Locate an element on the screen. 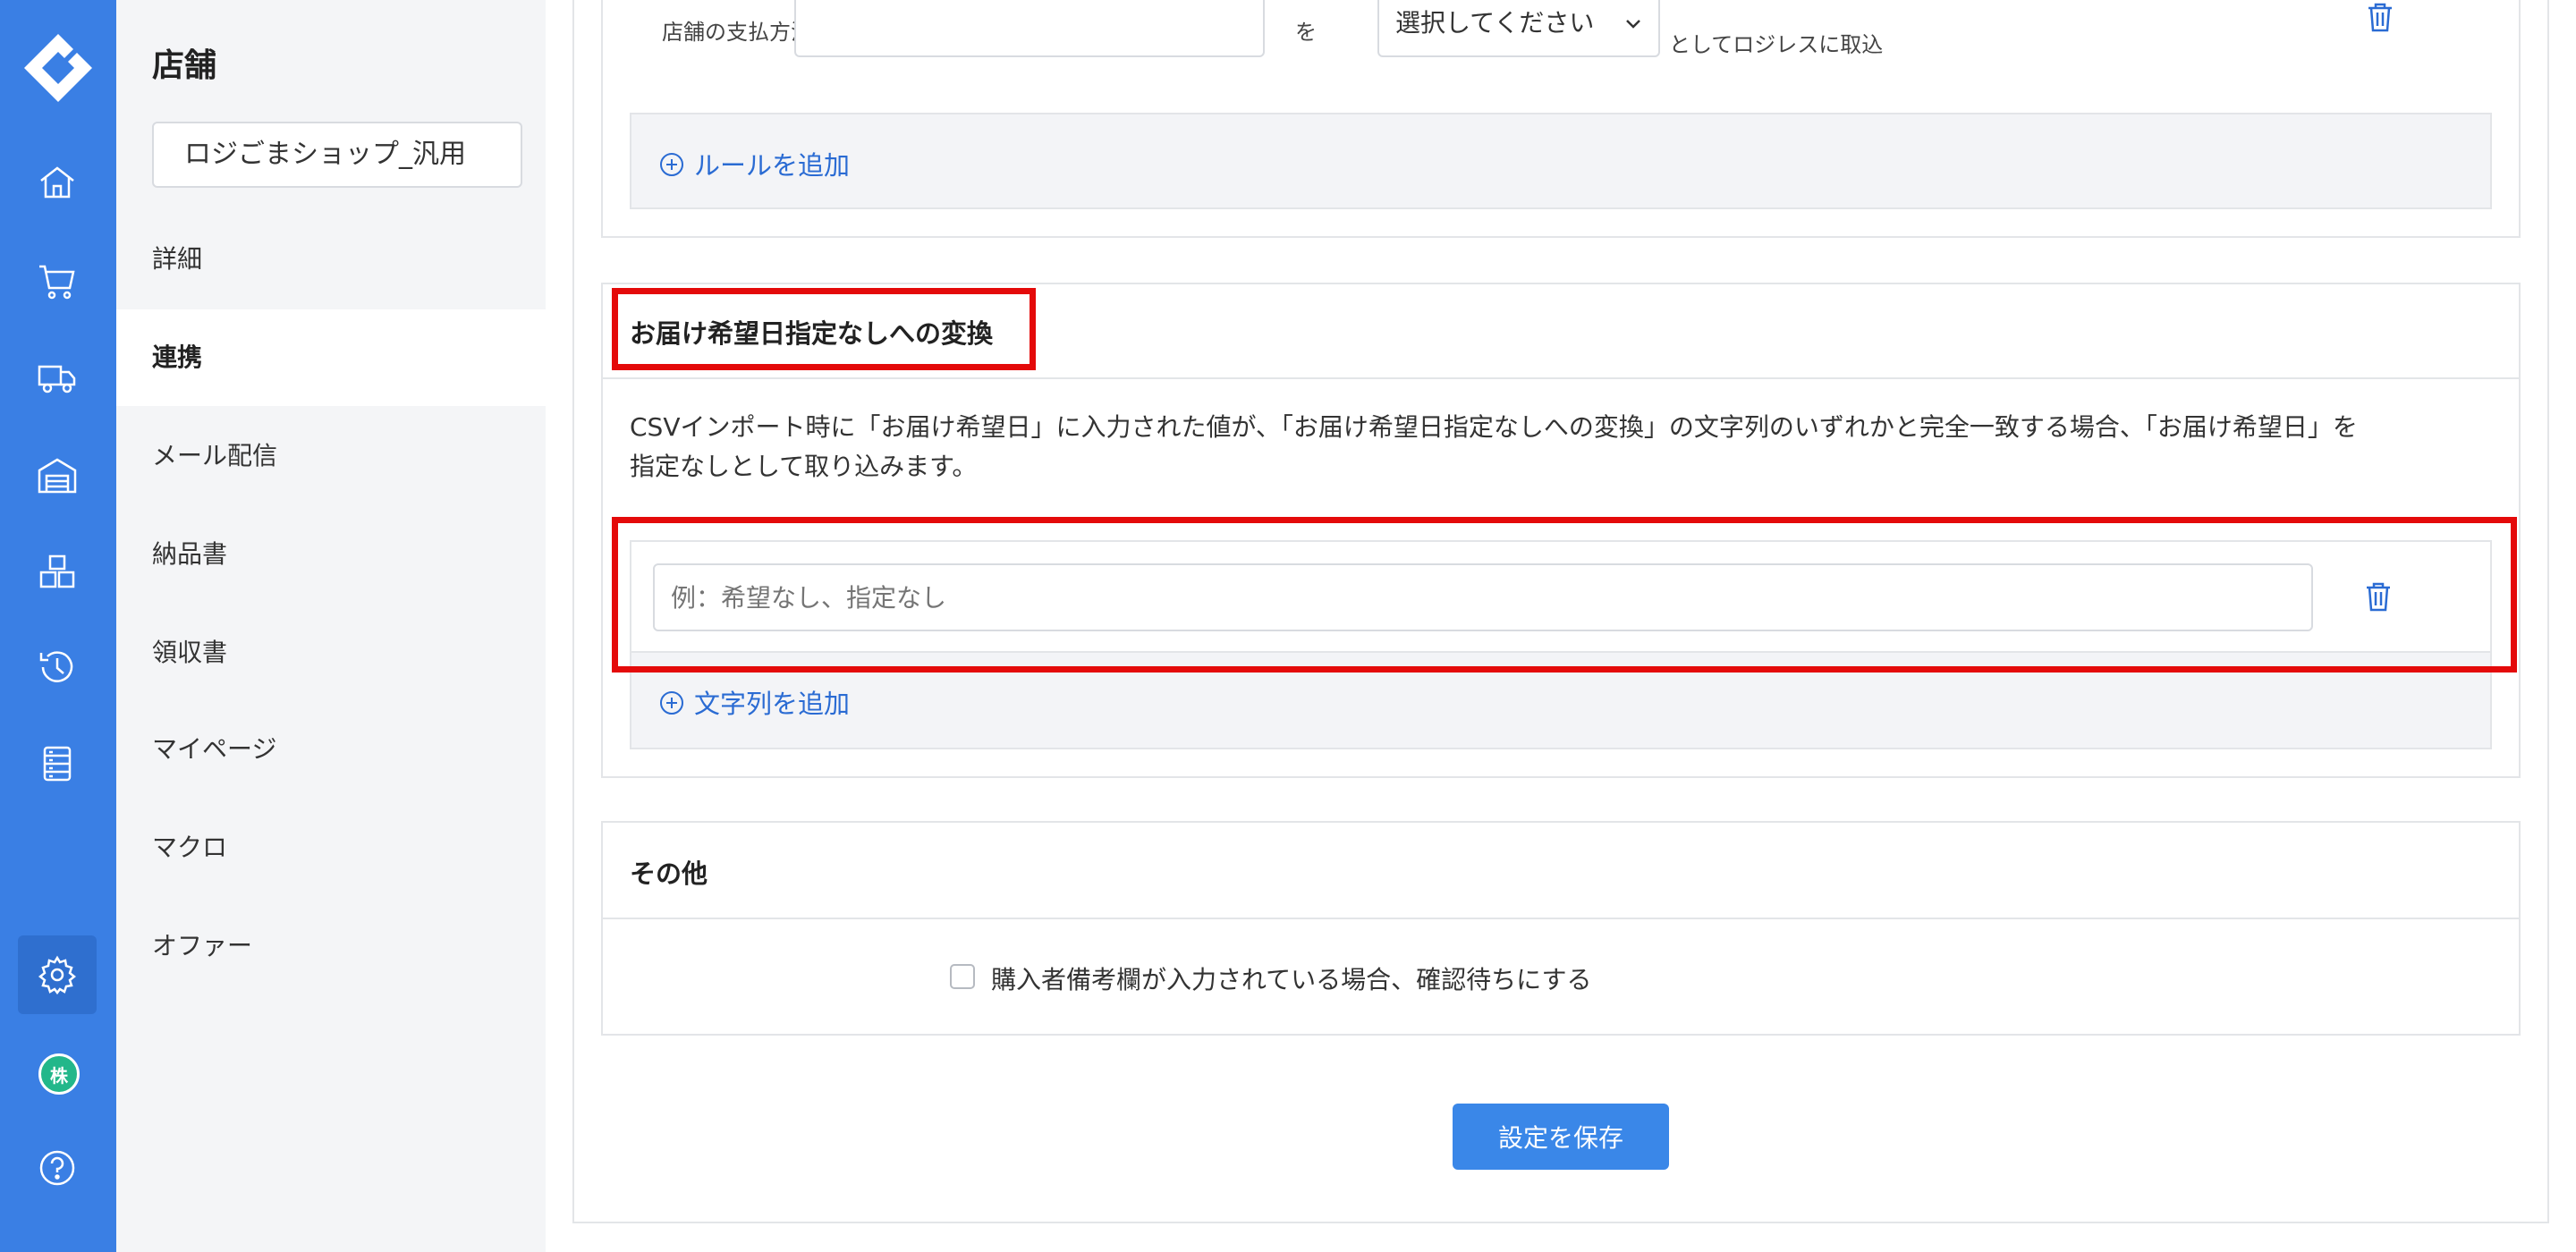 Image resolution: width=2576 pixels, height=1252 pixels. sidebar-item-integration: 連携 is located at coordinates (331, 357).